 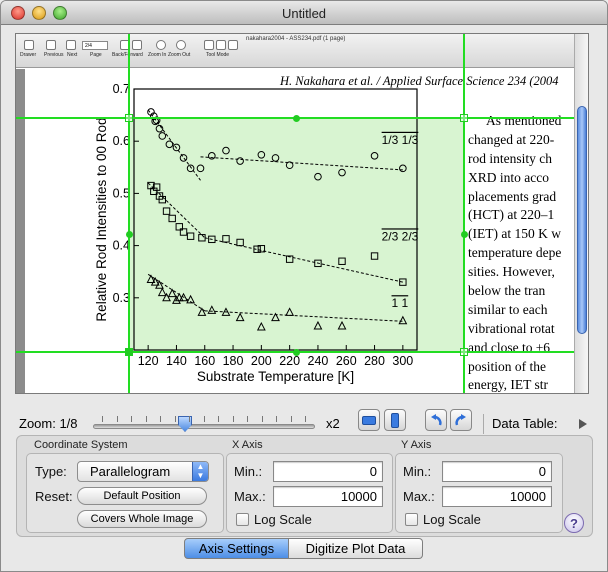 I want to click on x-axis-title: X Axis, so click(x=247, y=445).